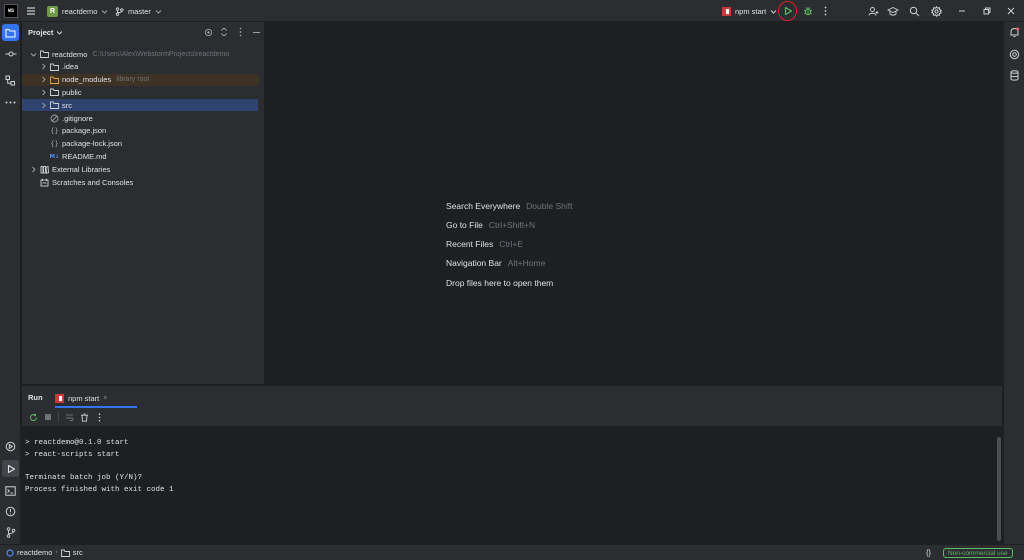 The image size is (1024, 560). I want to click on tree-node: .idea, so click(140, 67).